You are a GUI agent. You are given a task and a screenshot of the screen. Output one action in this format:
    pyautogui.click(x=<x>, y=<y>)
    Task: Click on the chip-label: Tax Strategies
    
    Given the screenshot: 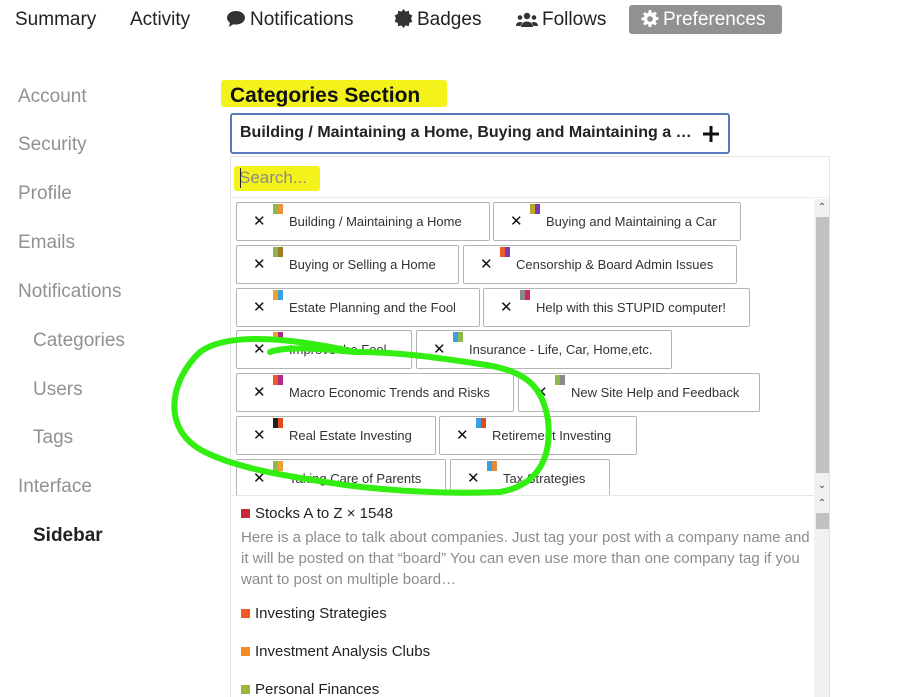 What is the action you would take?
    pyautogui.click(x=544, y=478)
    